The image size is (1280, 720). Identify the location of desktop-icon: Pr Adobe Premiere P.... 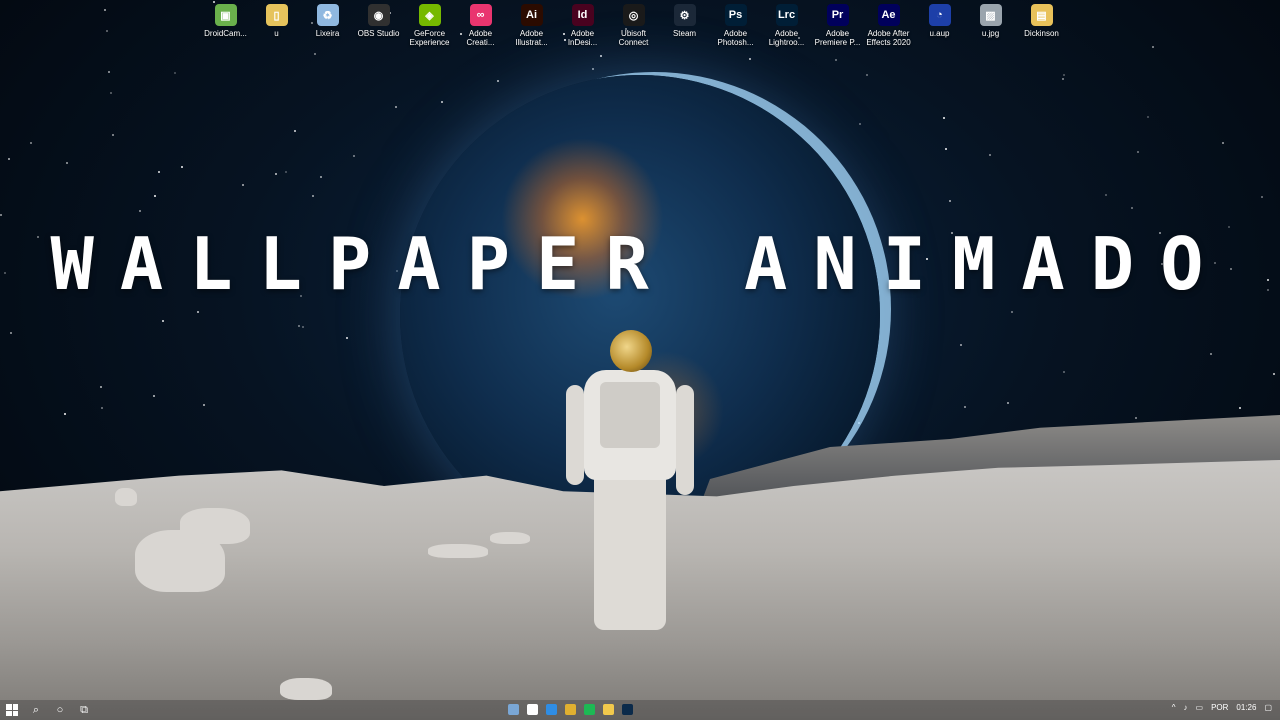
(837, 25).